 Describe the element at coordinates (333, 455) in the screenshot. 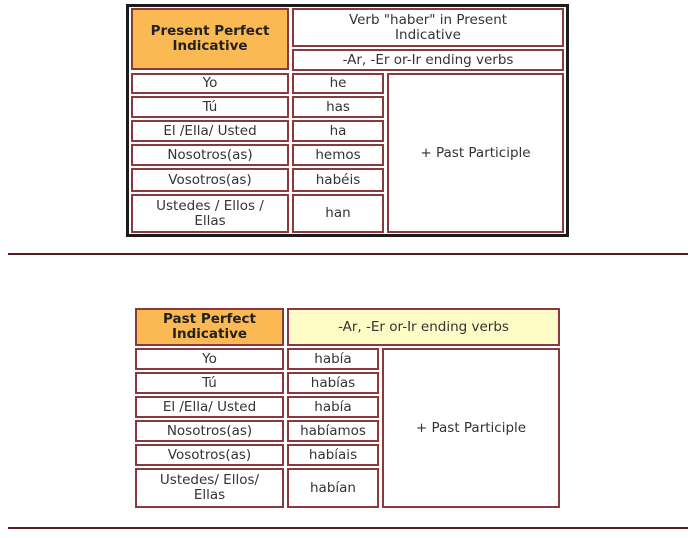

I see `verb-cell: habíais` at that location.